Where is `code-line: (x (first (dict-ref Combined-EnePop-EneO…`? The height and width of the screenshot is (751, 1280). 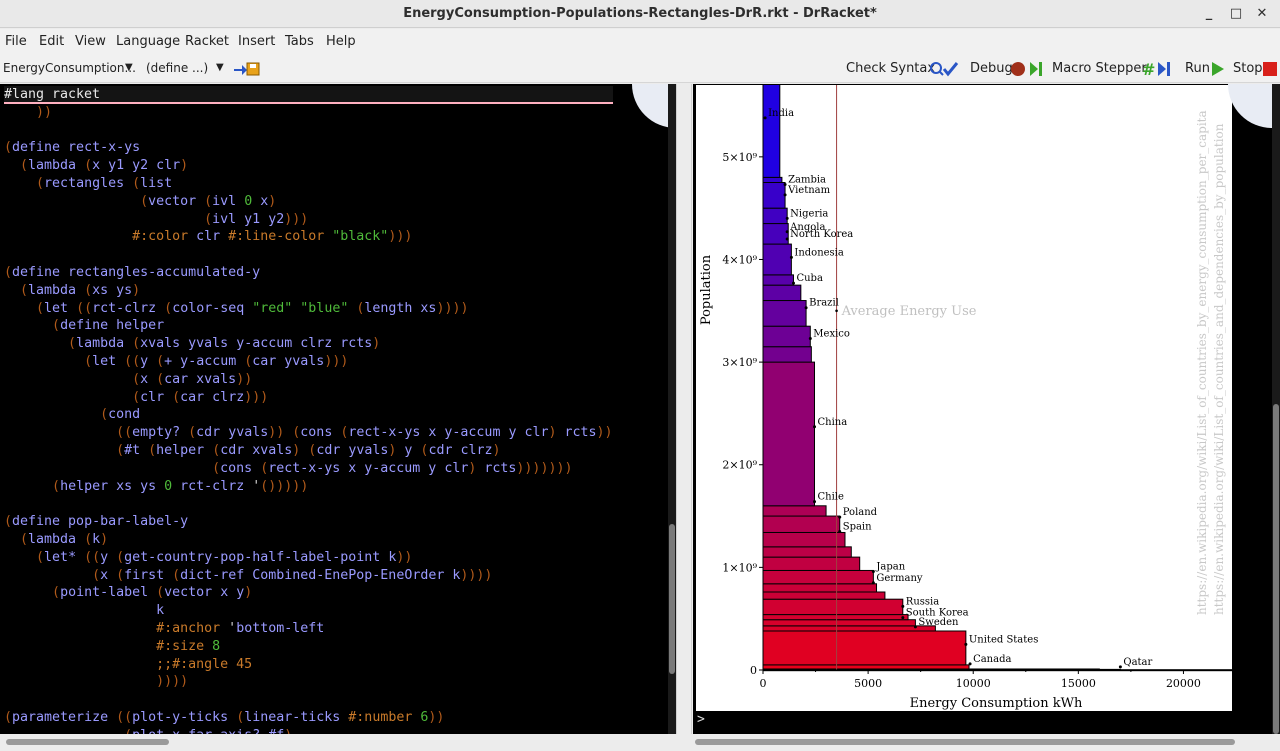 code-line: (x (first (dict-ref Combined-EnePop-EneO… is located at coordinates (308, 576).